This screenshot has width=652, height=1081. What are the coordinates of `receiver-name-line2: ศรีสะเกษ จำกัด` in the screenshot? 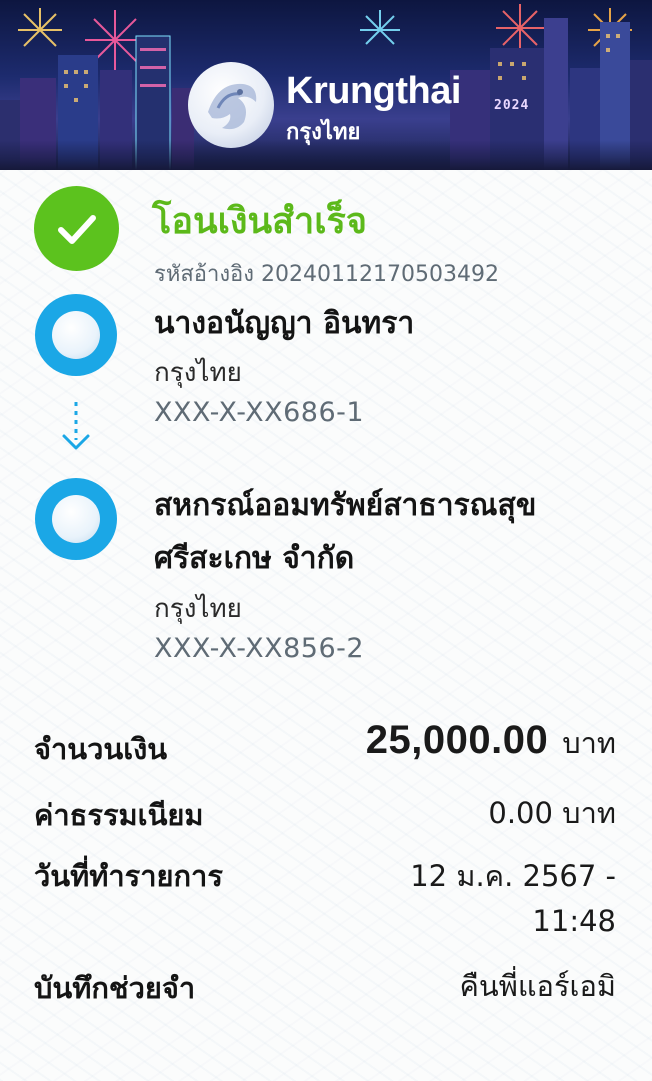 It's located at (254, 558).